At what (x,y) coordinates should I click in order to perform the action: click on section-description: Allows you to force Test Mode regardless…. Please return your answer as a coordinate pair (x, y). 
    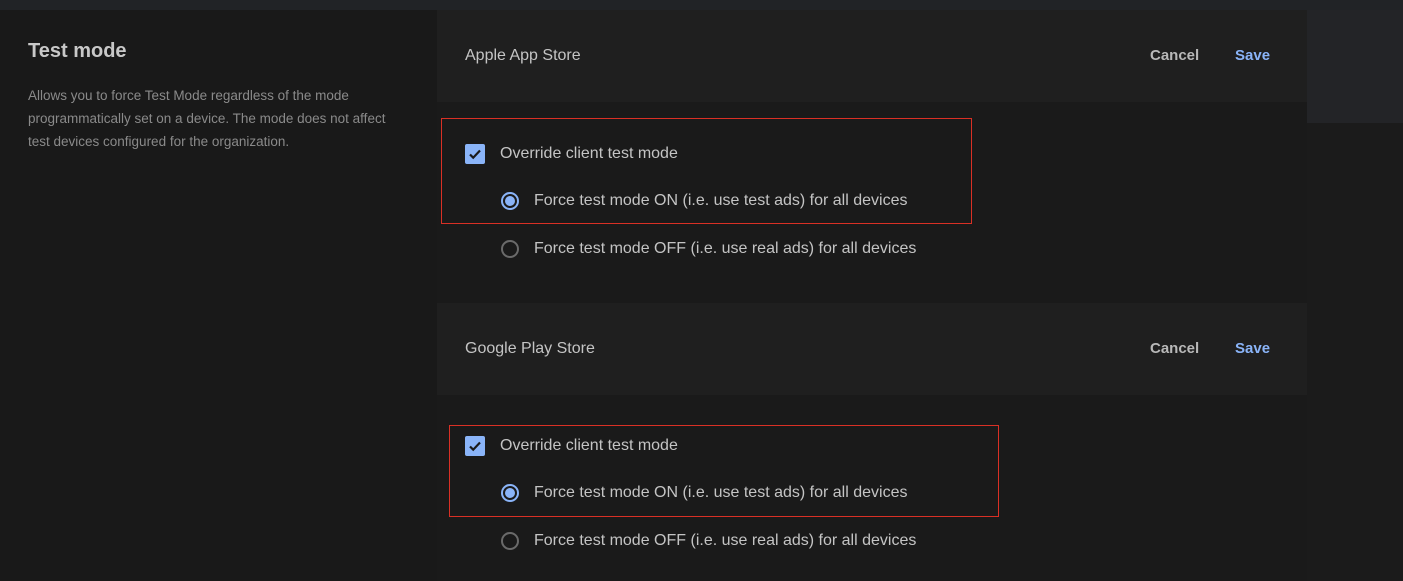
    Looking at the image, I should click on (207, 118).